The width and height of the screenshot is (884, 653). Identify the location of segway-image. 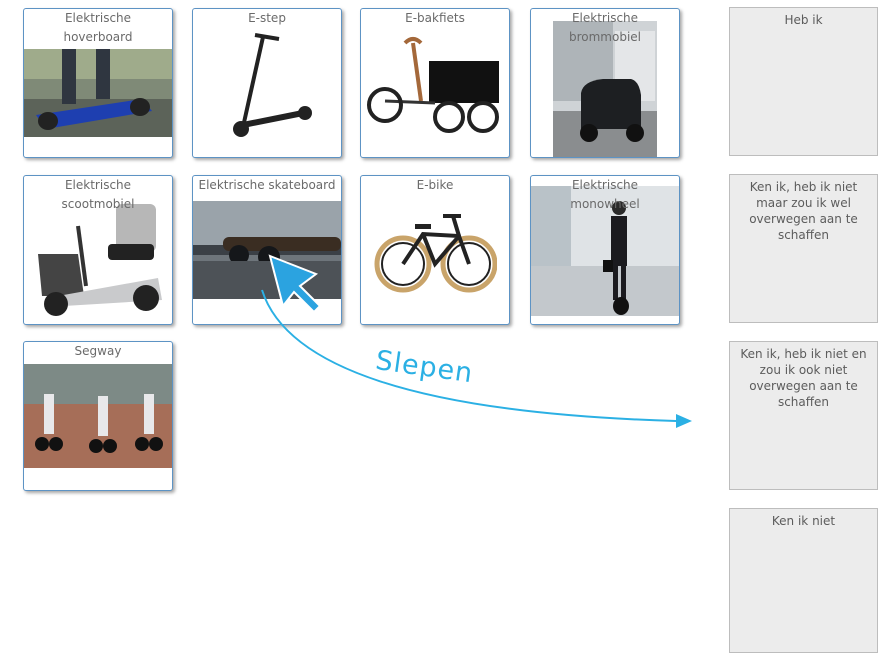
(98, 416).